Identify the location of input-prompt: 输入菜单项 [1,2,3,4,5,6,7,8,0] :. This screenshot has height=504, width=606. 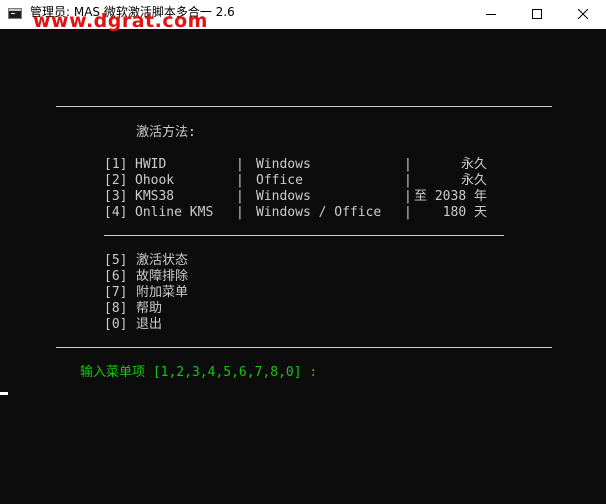
(199, 372).